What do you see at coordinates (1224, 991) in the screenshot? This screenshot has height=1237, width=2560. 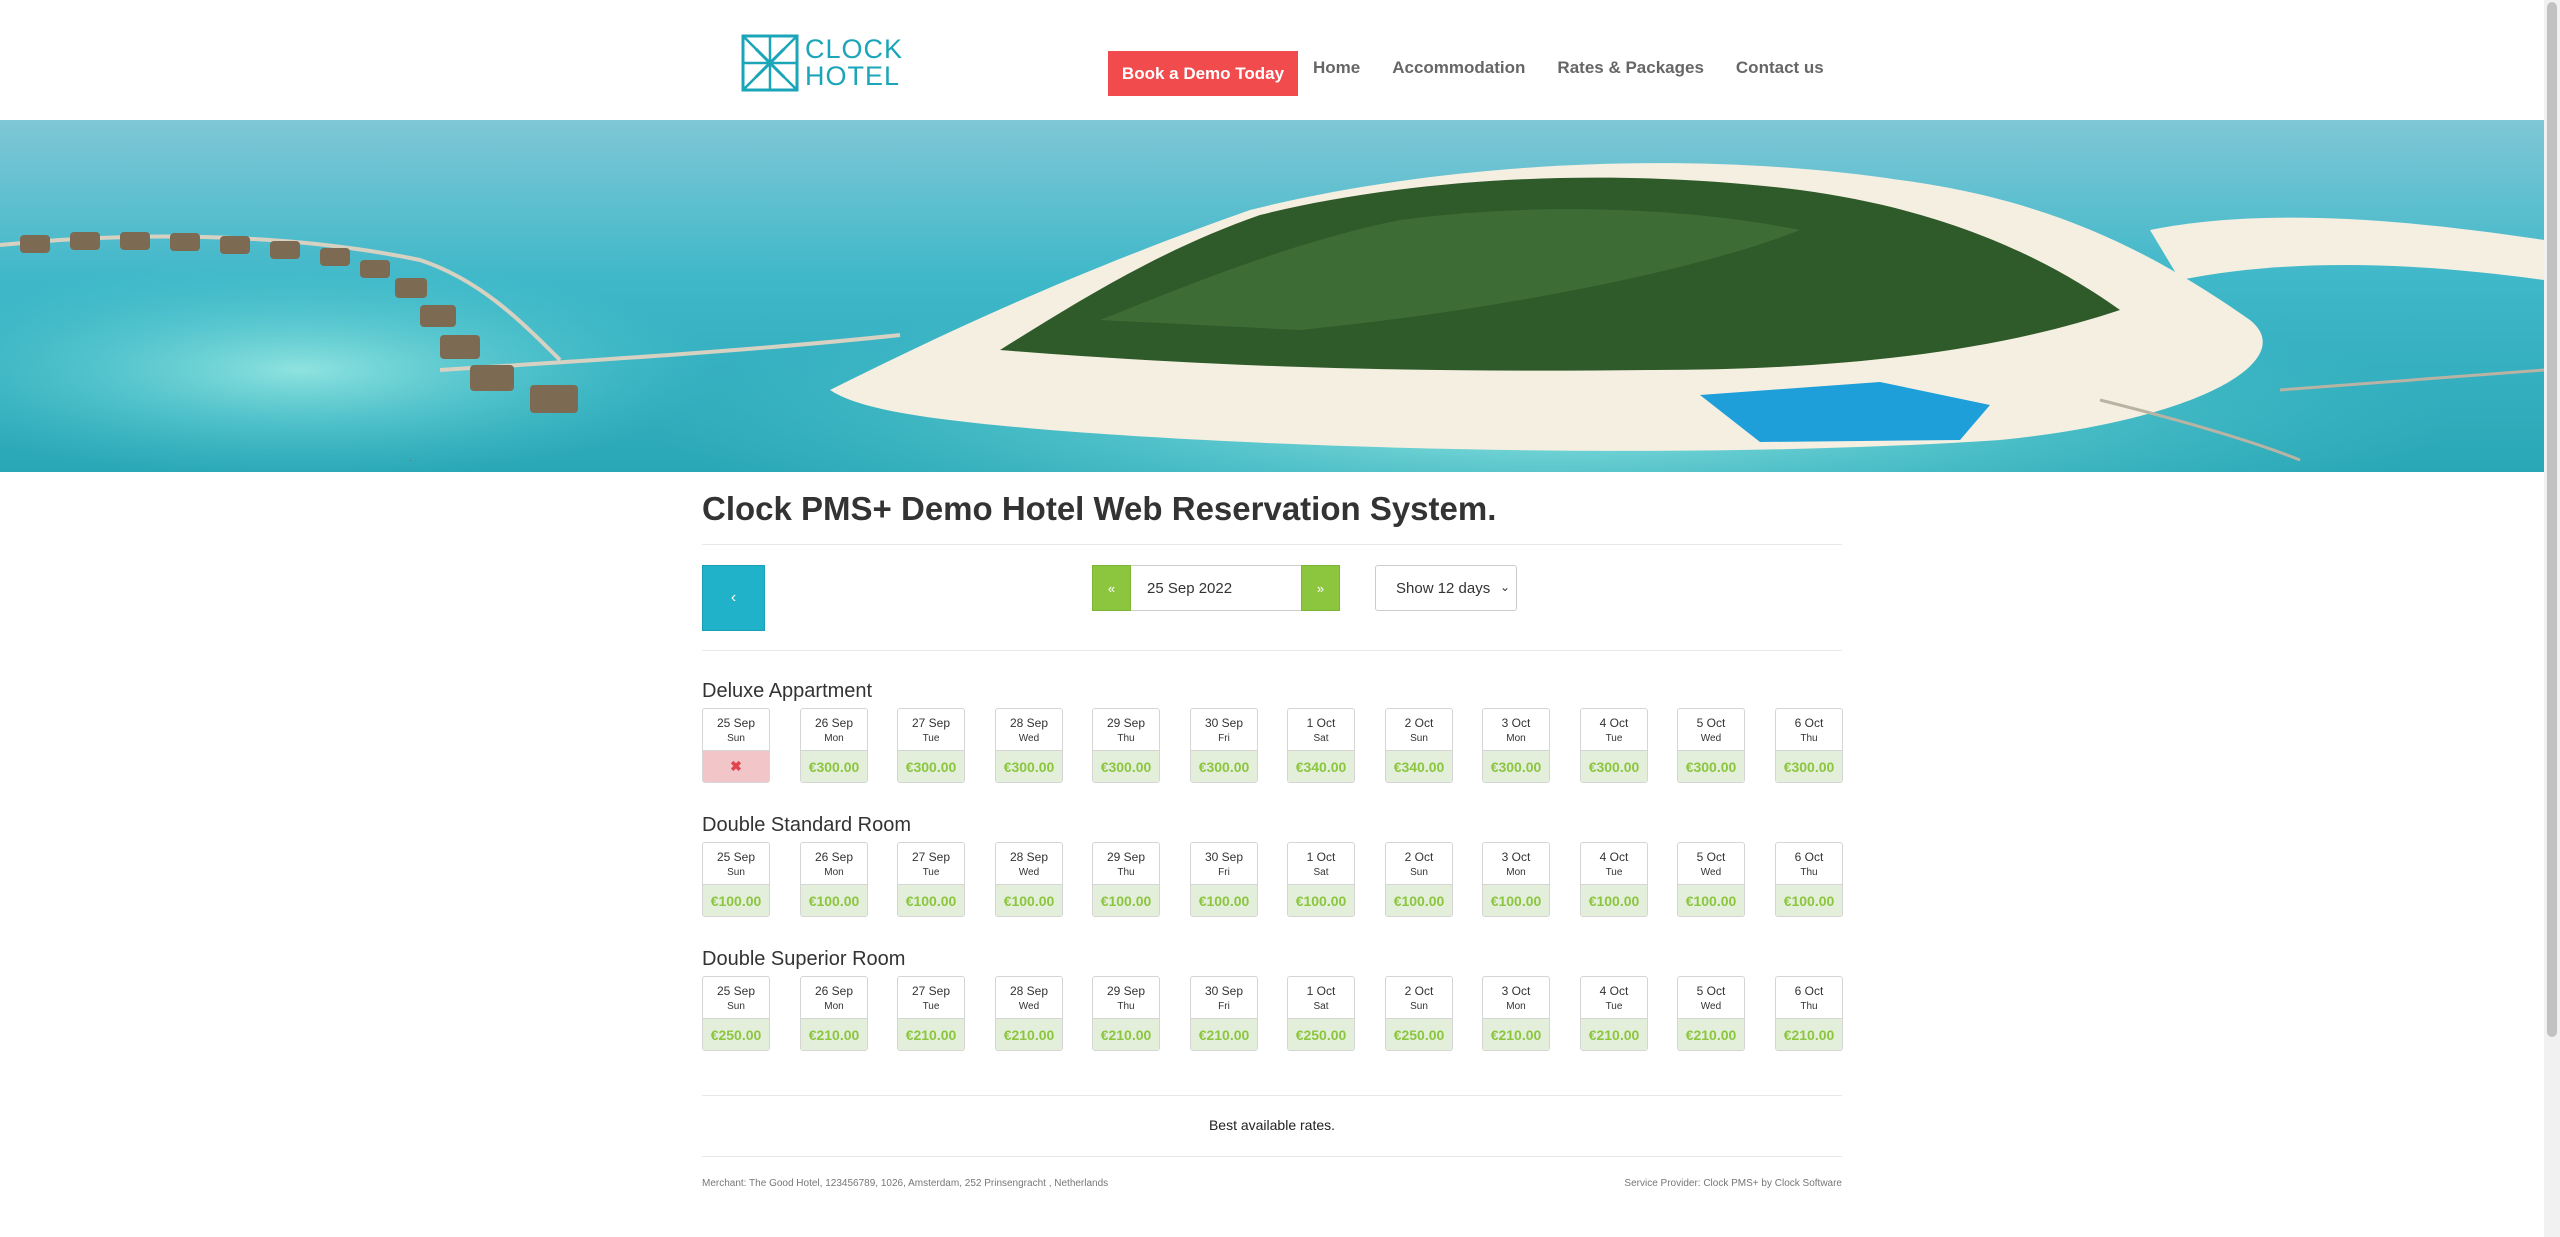 I see `day-date: 30 Sep` at bounding box center [1224, 991].